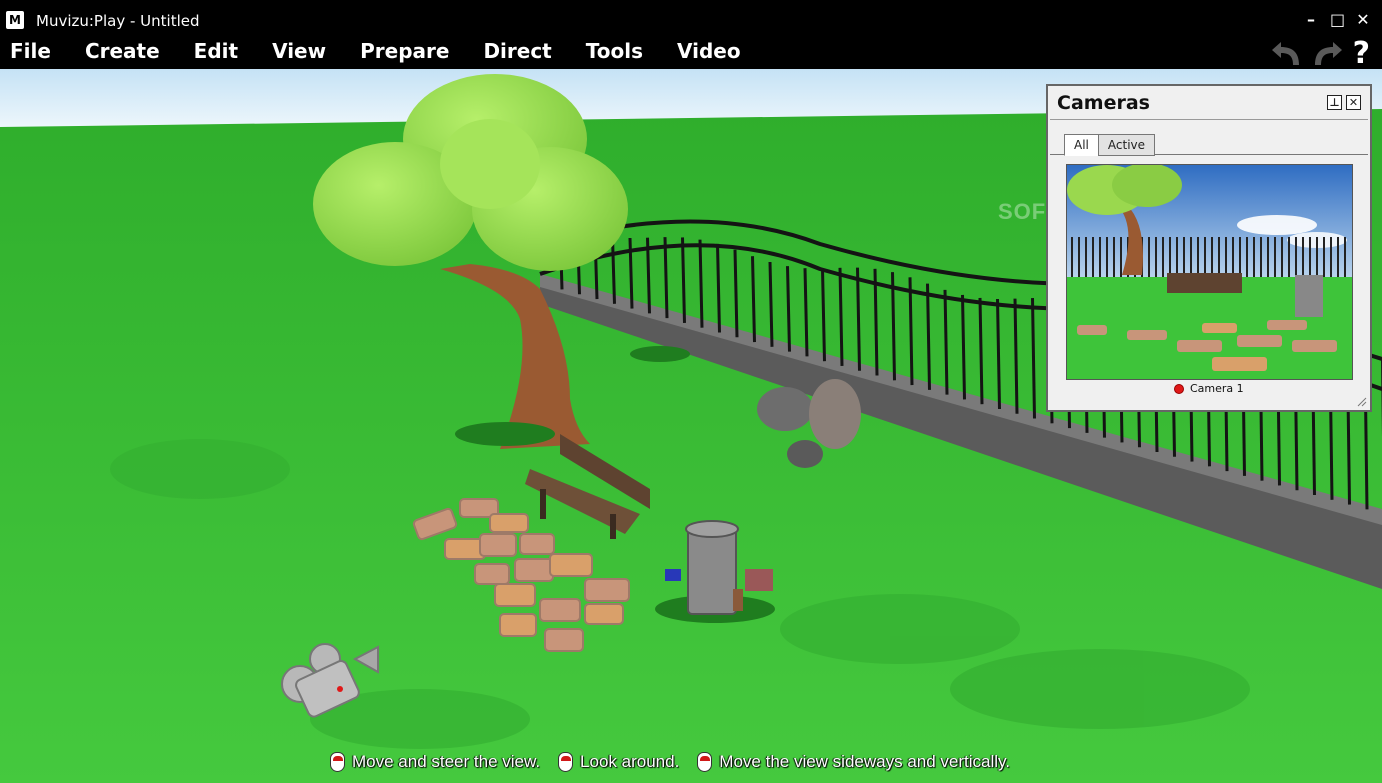  What do you see at coordinates (630, 761) in the screenshot?
I see `hint-text: Look around.` at bounding box center [630, 761].